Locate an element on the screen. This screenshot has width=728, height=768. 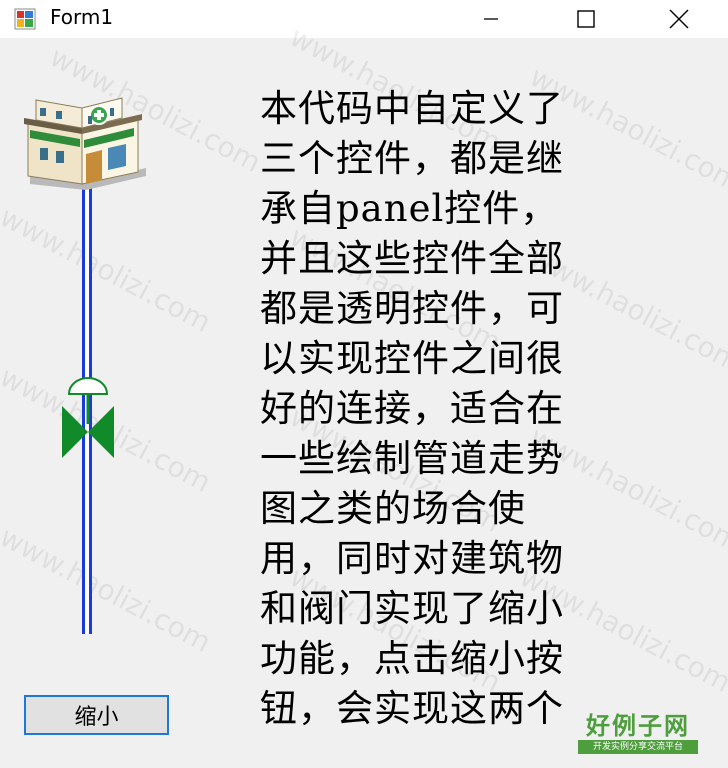
minimize-icon is located at coordinates (491, 19).